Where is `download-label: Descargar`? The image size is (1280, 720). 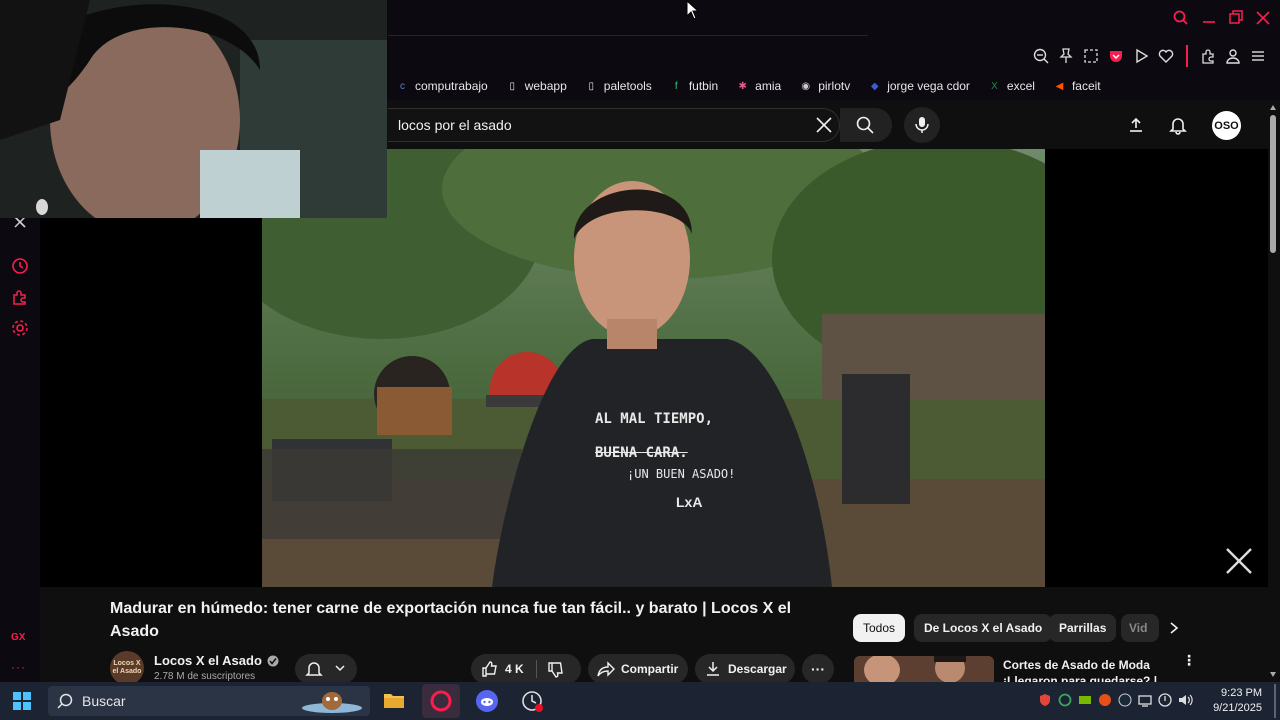 download-label: Descargar is located at coordinates (757, 669).